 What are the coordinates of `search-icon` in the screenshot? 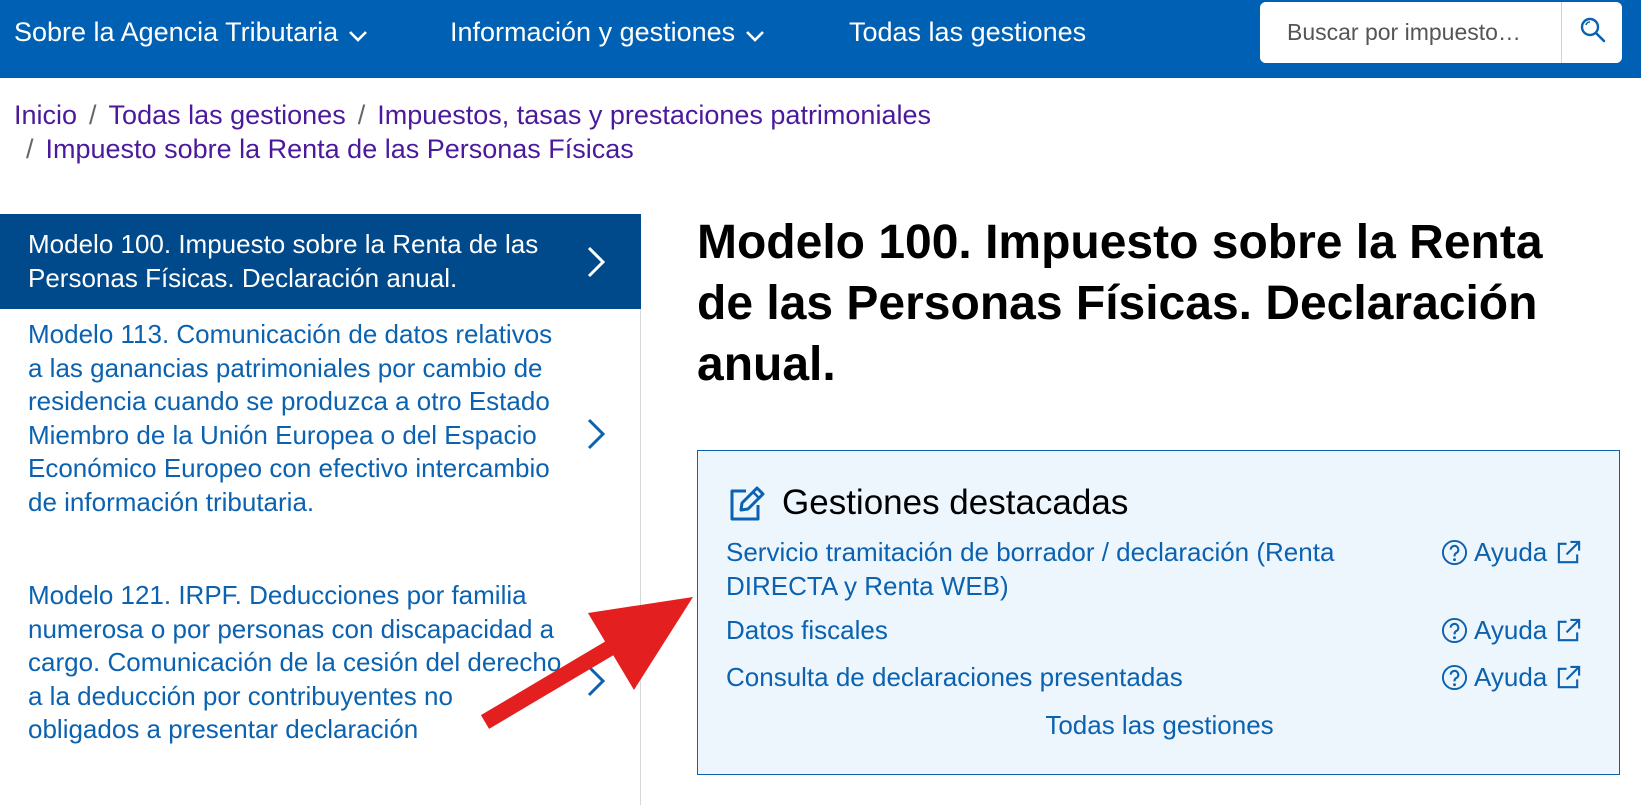 It's located at (1593, 32).